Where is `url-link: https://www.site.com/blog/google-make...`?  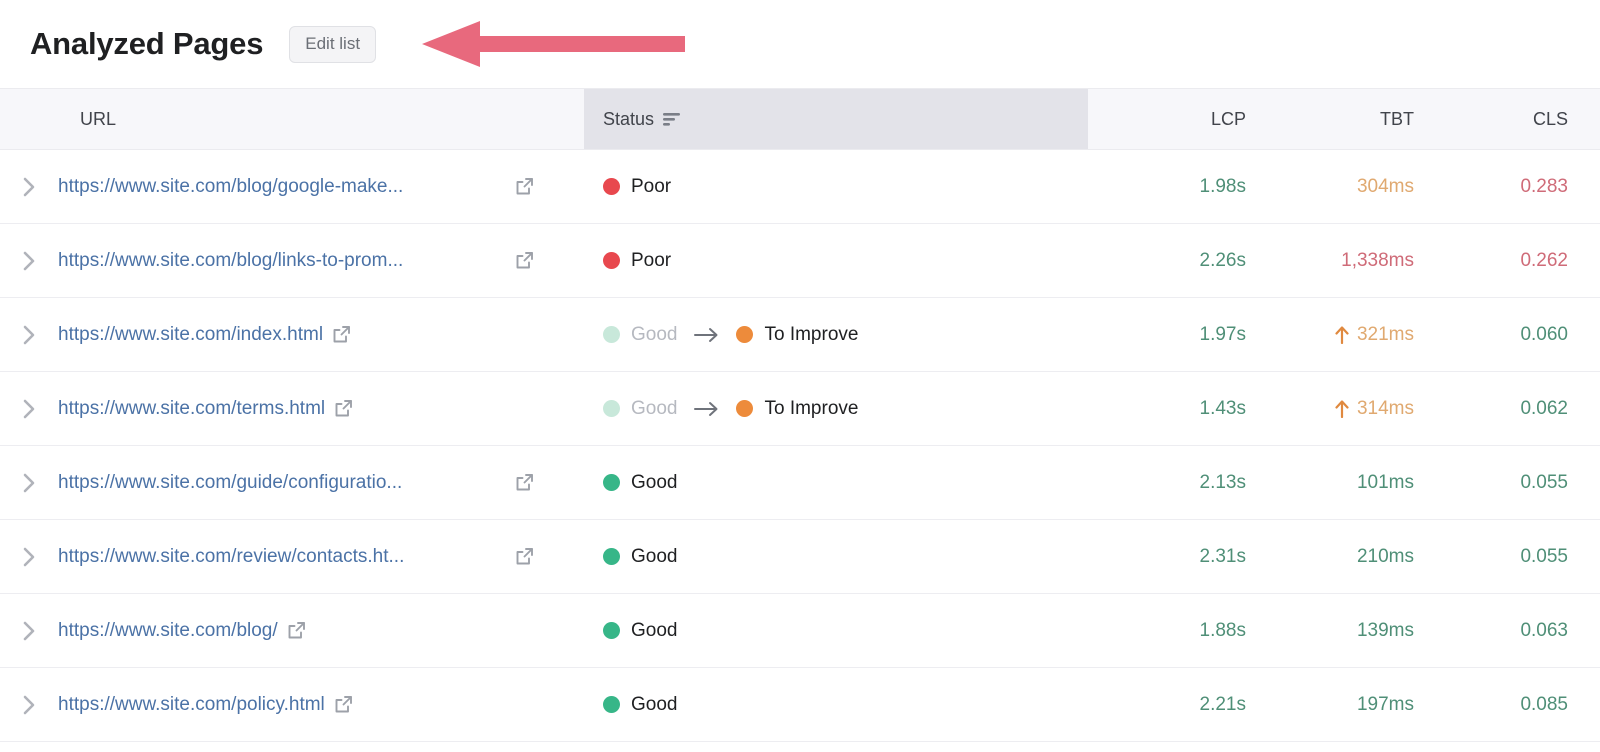 url-link: https://www.site.com/blog/google-make... is located at coordinates (282, 187).